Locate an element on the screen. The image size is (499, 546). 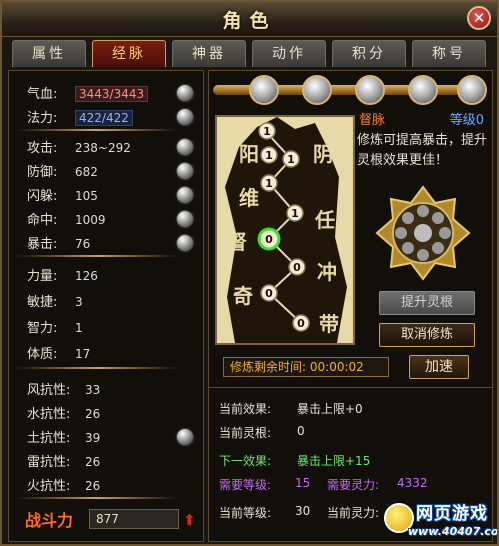
stat-value: 3443/3443 is located at coordinates (112, 94).